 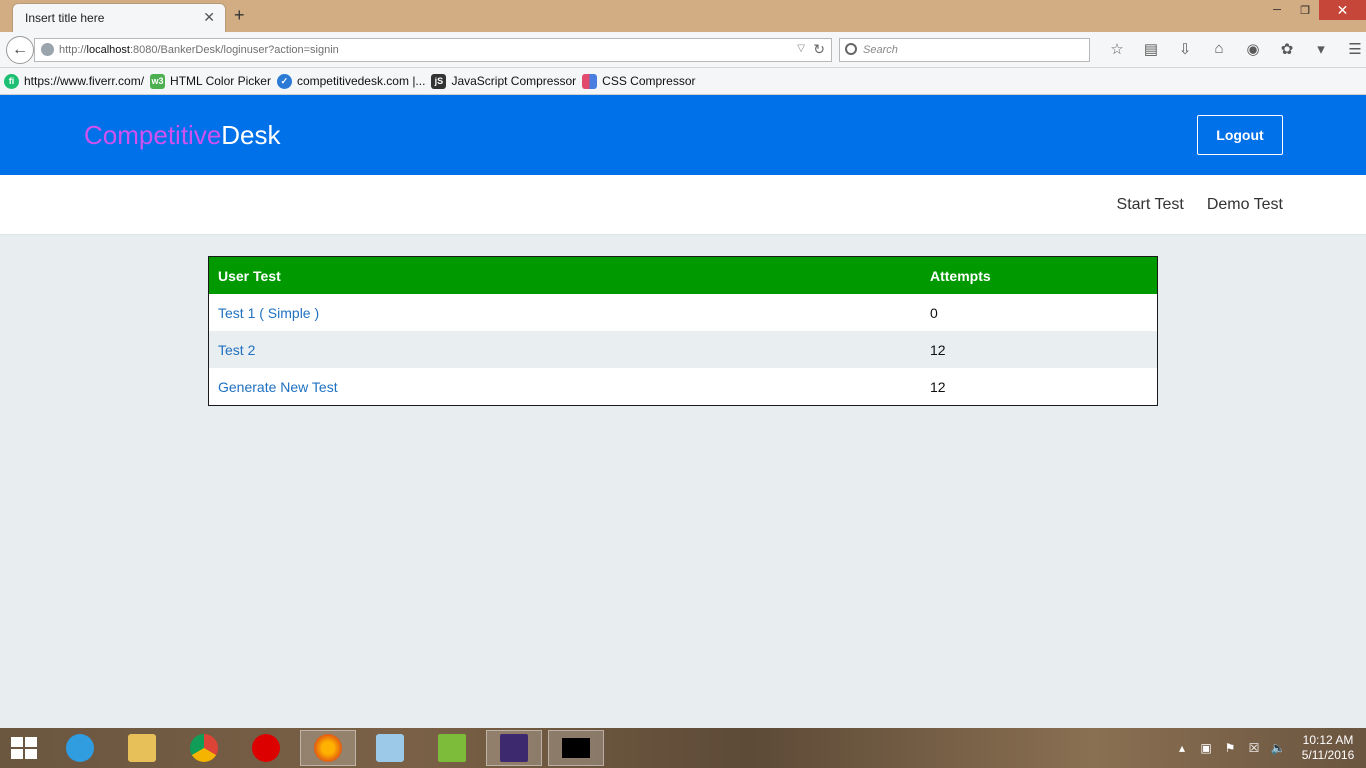 I want to click on bookmark-label: CSS Compressor, so click(x=649, y=81).